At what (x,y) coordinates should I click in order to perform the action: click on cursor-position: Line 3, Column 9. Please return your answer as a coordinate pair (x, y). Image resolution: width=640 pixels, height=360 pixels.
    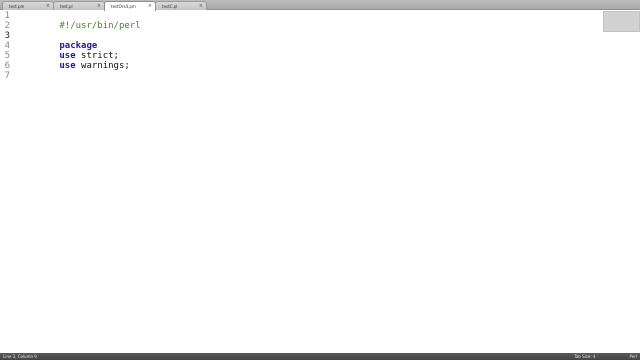
    Looking at the image, I should click on (20, 356).